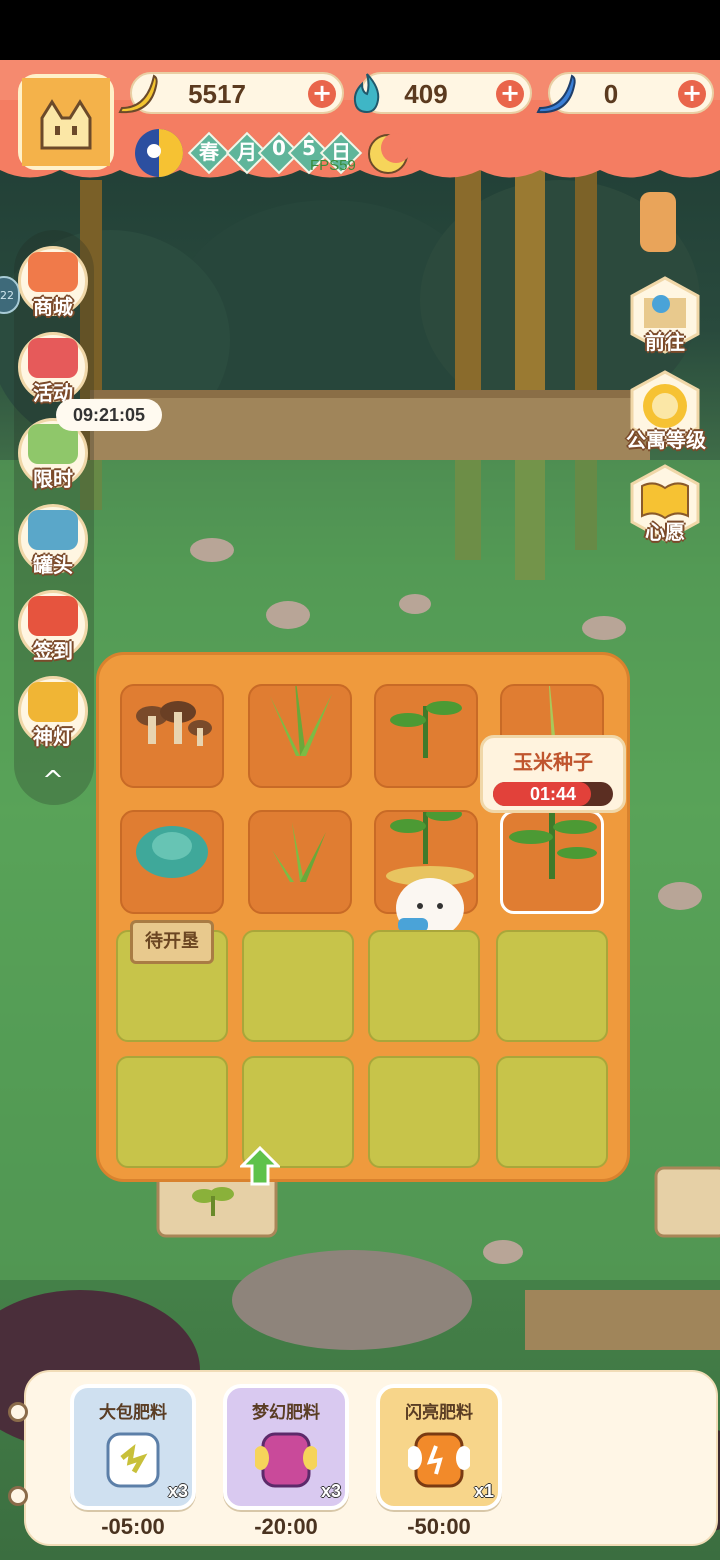  I want to click on banana-currency: 5517 +, so click(231, 93).